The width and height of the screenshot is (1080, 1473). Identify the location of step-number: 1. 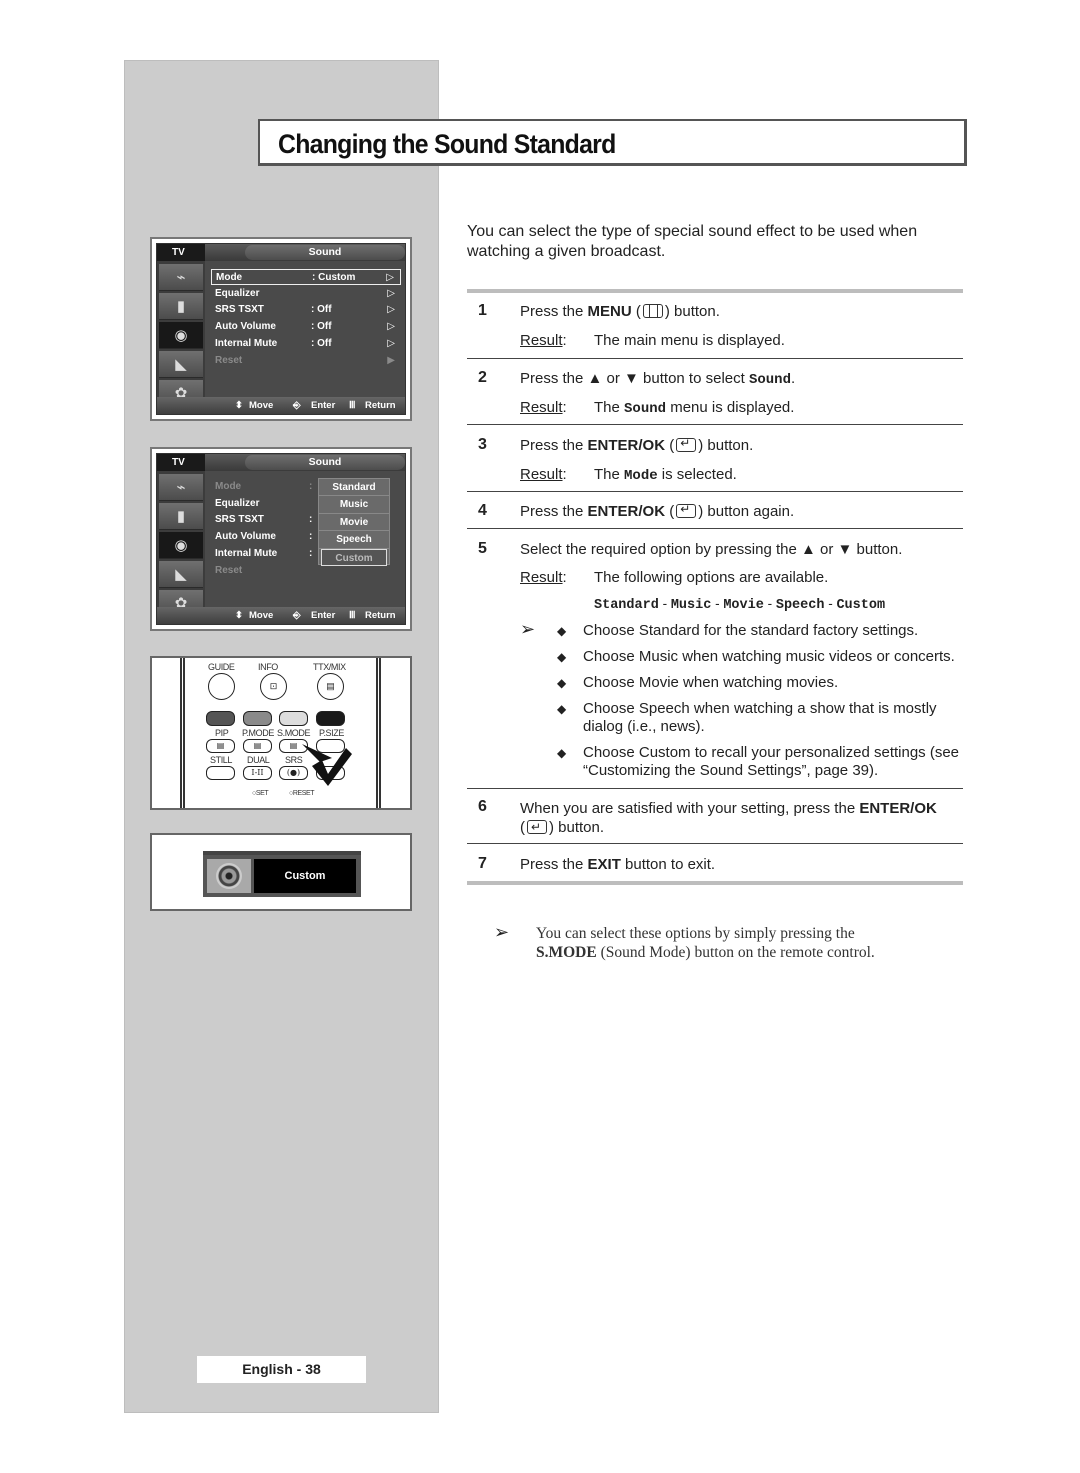
(482, 310).